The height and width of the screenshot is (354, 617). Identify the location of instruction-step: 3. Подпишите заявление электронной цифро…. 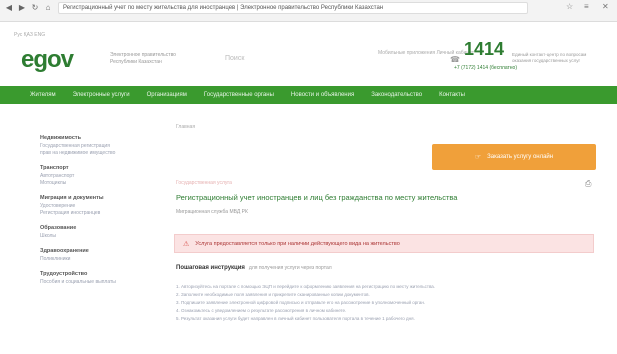
(301, 302).